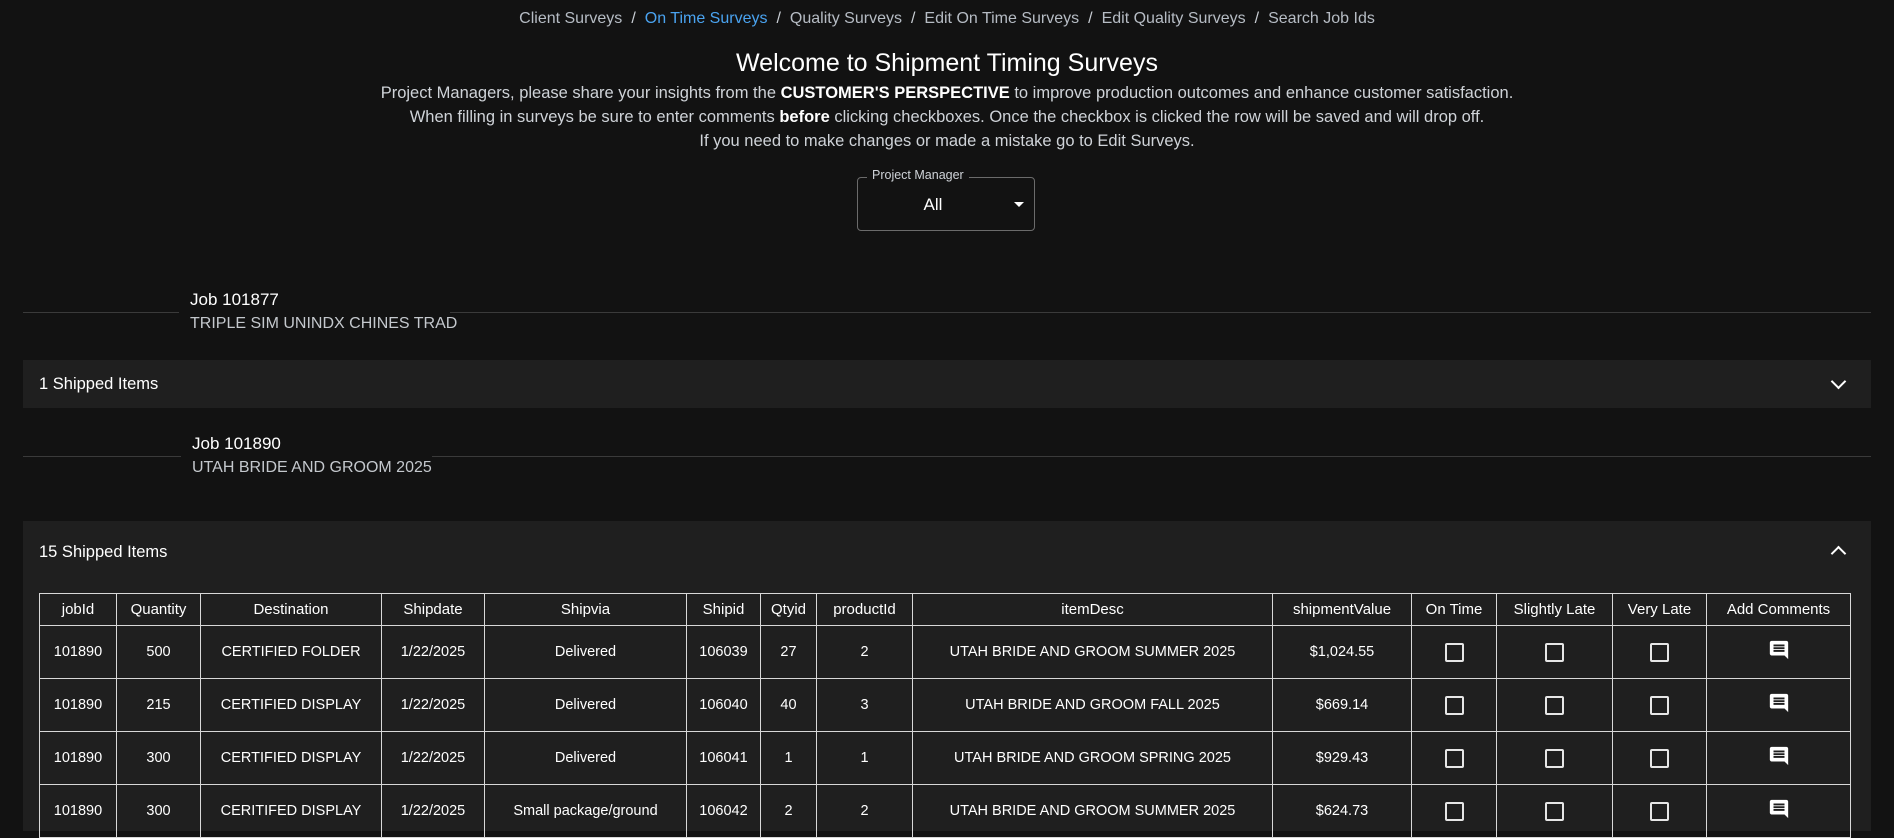 This screenshot has height=838, width=1894. I want to click on column-header: Shipid, so click(723, 609).